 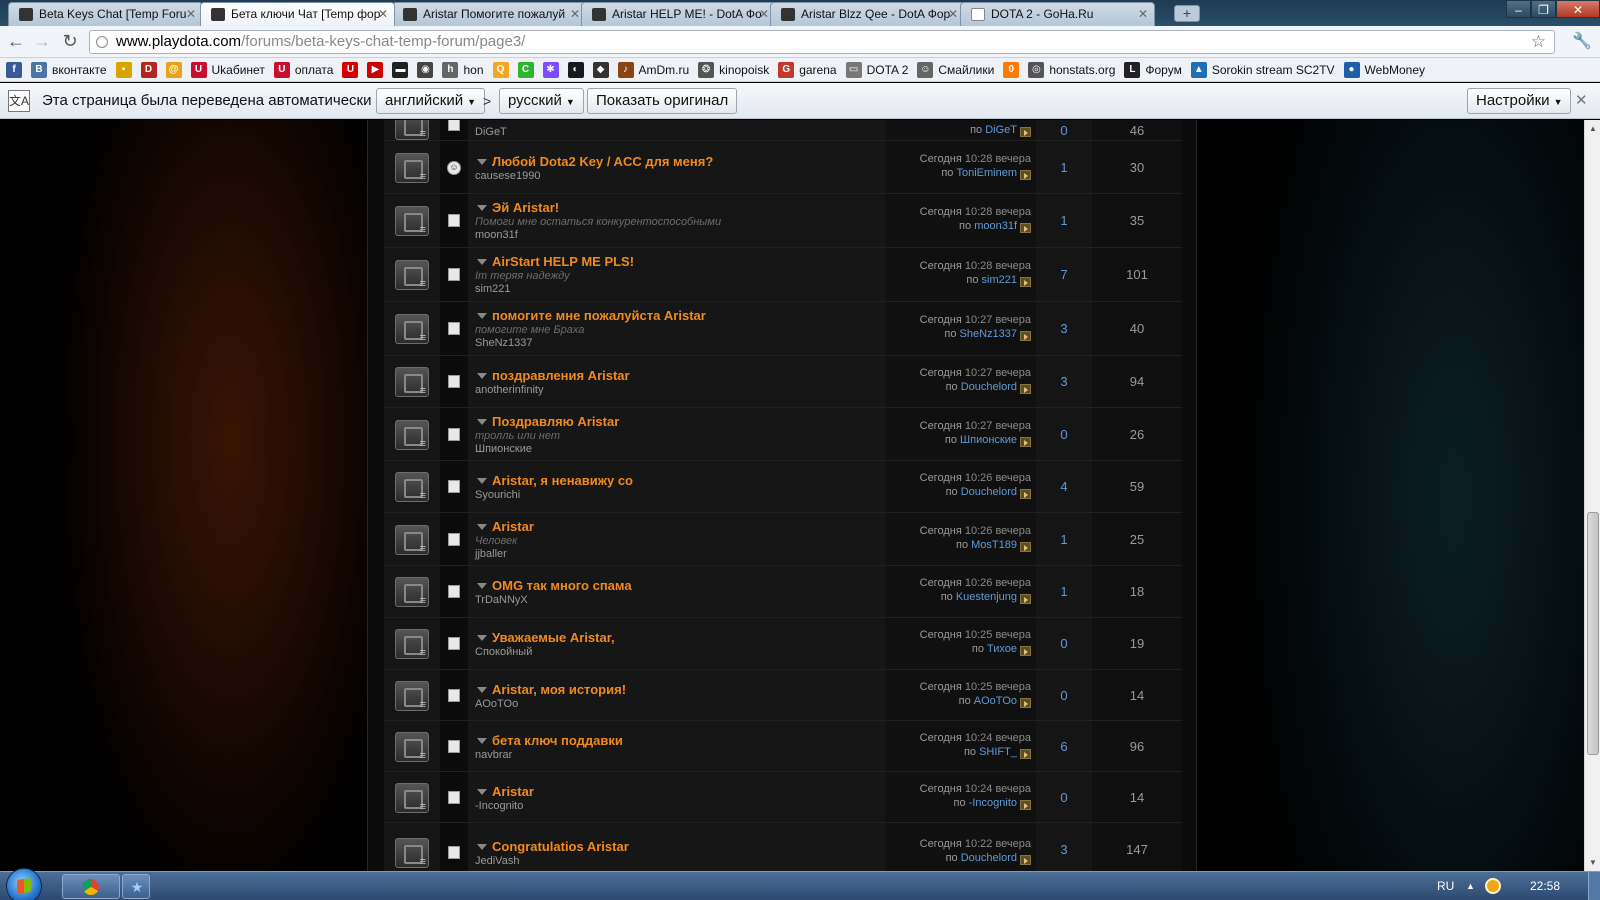 What do you see at coordinates (998, 752) in the screenshot?
I see `last-post-user-link: SHIFT_` at bounding box center [998, 752].